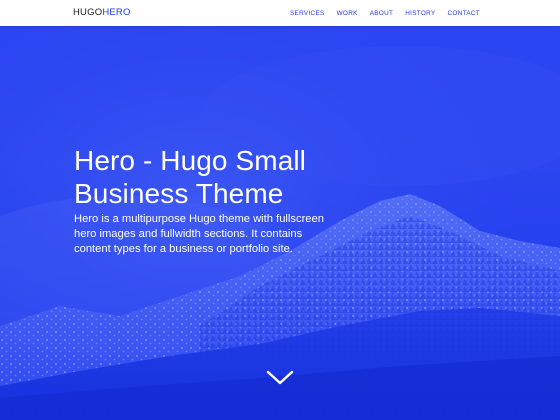  What do you see at coordinates (280, 378) in the screenshot?
I see `chevron-down-icon` at bounding box center [280, 378].